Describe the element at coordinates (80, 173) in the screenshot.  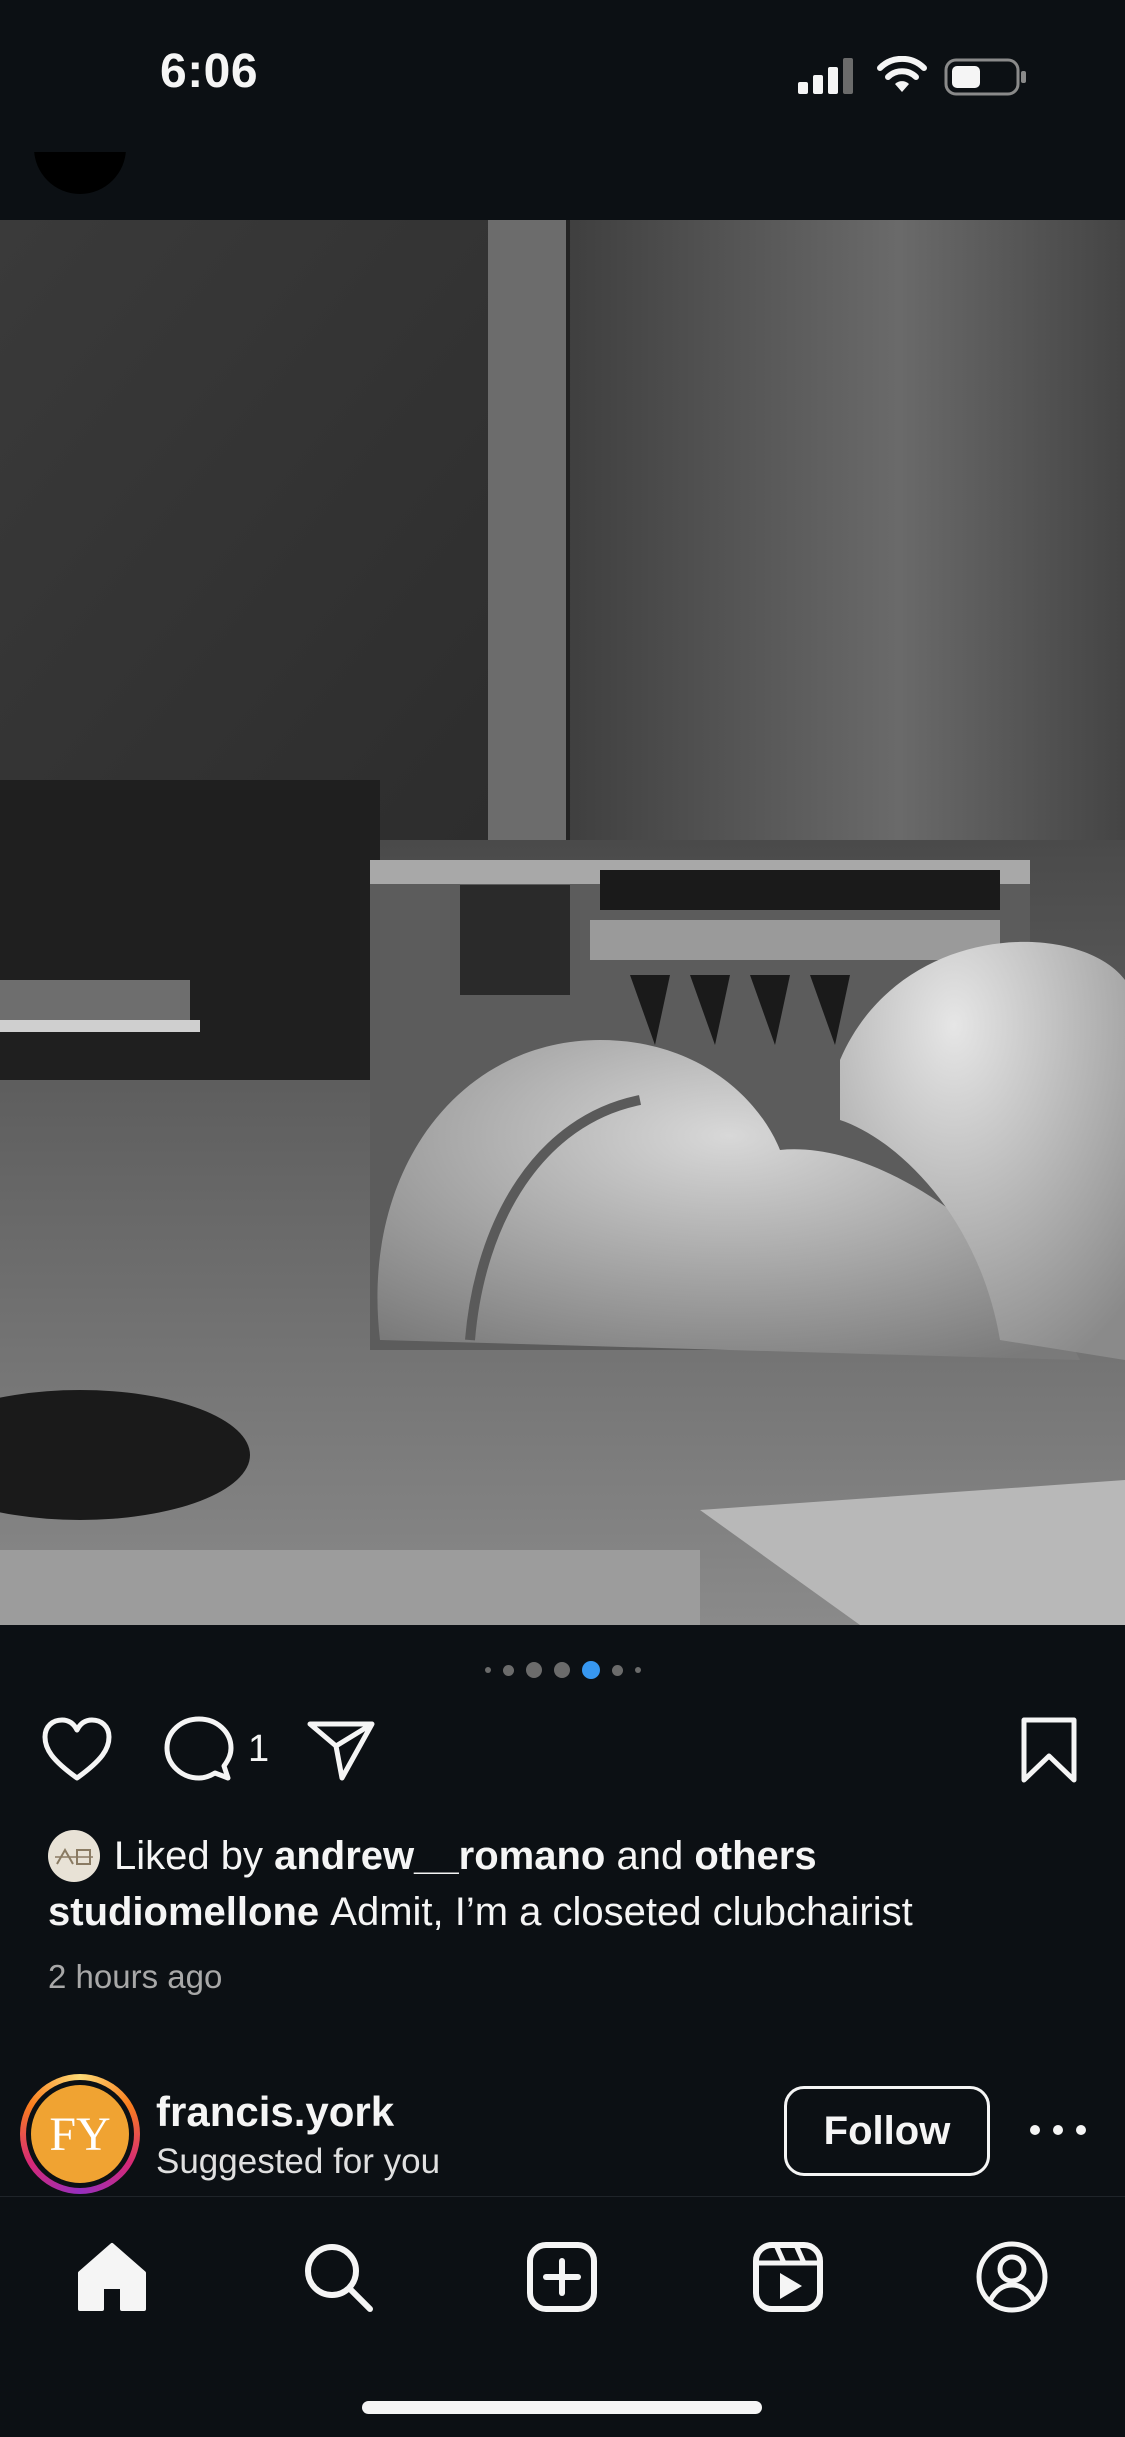
I see `post-author-avatar` at that location.